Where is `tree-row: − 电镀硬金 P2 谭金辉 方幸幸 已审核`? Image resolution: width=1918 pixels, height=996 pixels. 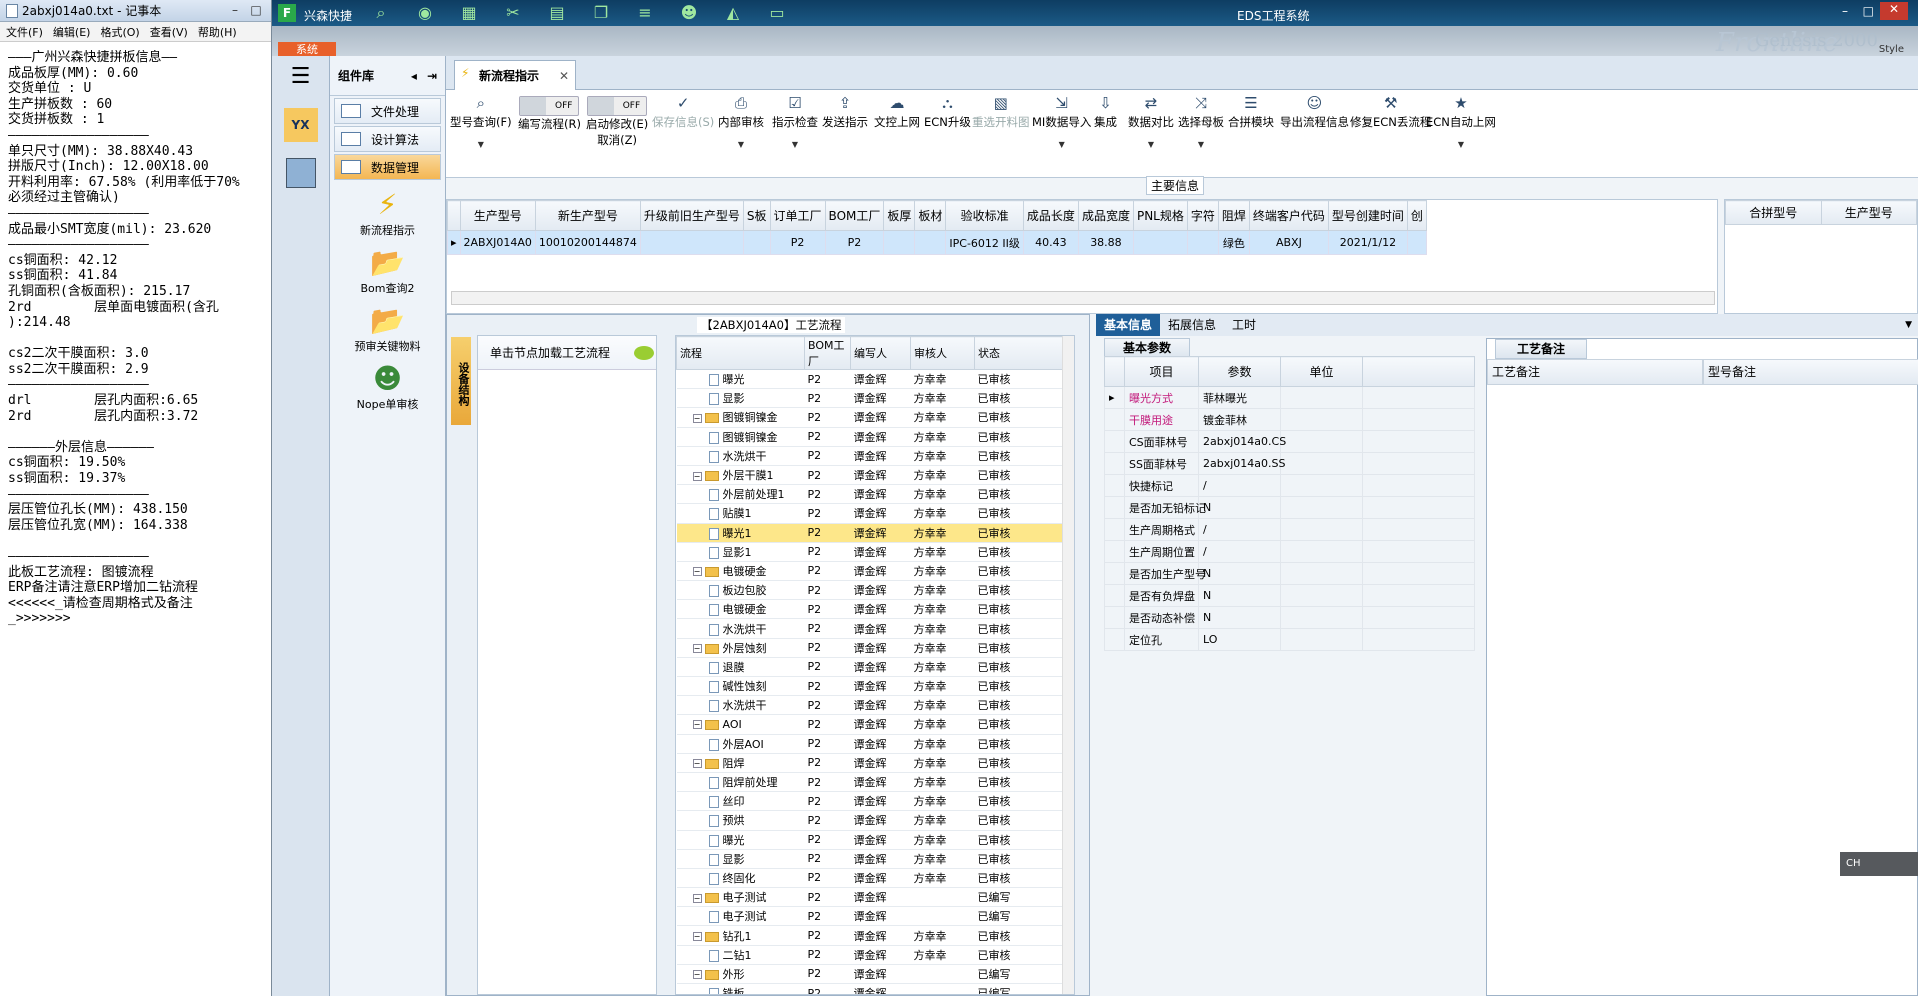 tree-row: − 电镀硬金 P2 谭金辉 方幸幸 已审核 is located at coordinates (870, 571).